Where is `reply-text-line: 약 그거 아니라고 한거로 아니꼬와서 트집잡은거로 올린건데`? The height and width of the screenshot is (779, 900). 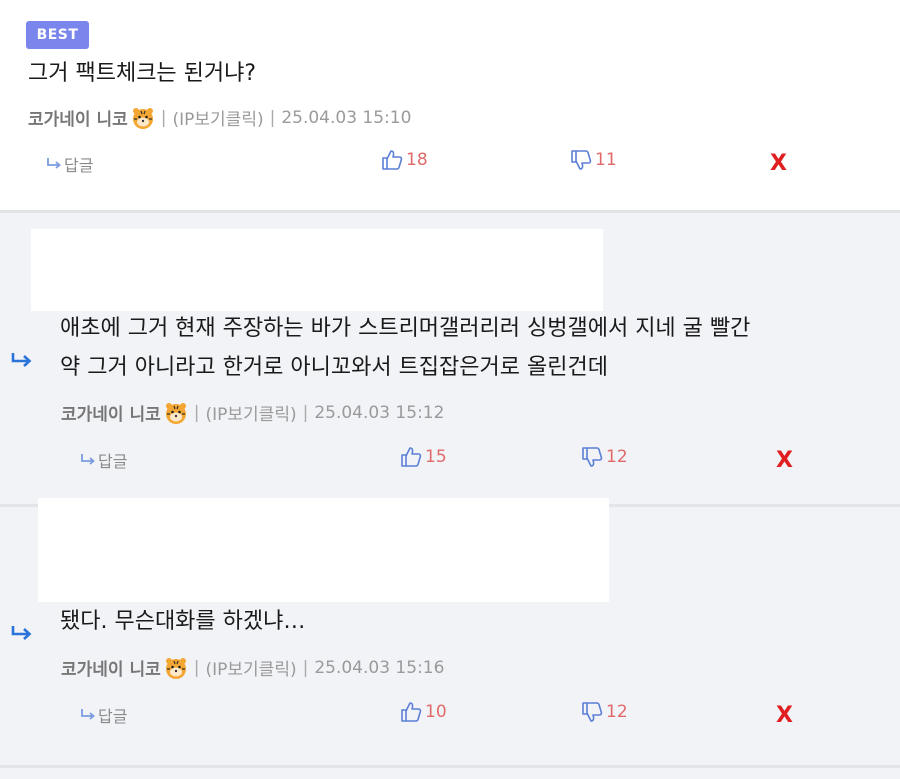
reply-text-line: 약 그거 아니라고 한거로 아니꼬와서 트집잡은거로 올린건데 is located at coordinates (334, 367).